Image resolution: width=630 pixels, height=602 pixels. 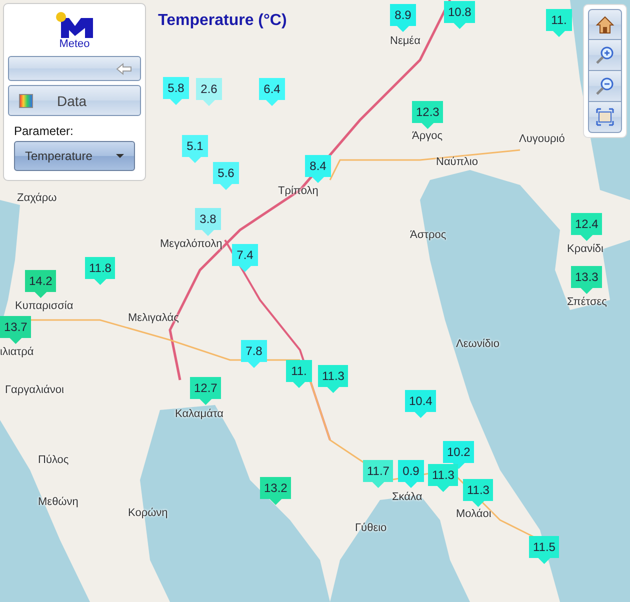 What do you see at coordinates (199, 414) in the screenshot?
I see `place-label: Καλαμάτα` at bounding box center [199, 414].